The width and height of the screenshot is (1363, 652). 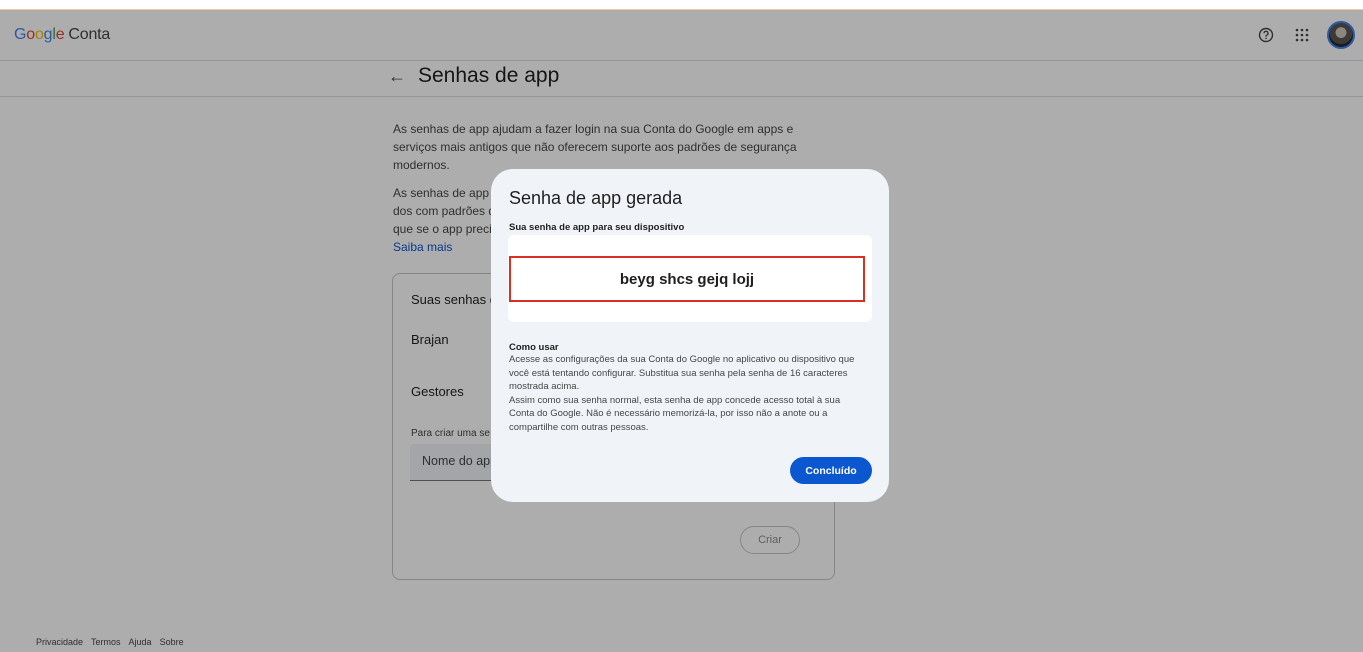 What do you see at coordinates (681, 5) in the screenshot?
I see `window-top-edge` at bounding box center [681, 5].